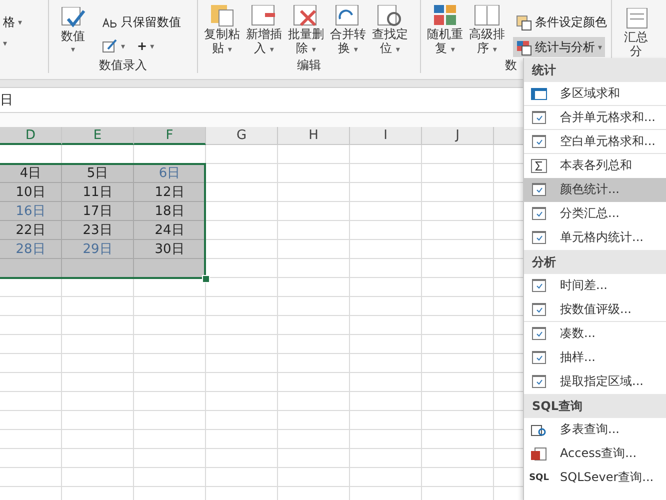 This screenshot has height=500, width=666. What do you see at coordinates (458, 136) in the screenshot?
I see `column-header: J` at bounding box center [458, 136].